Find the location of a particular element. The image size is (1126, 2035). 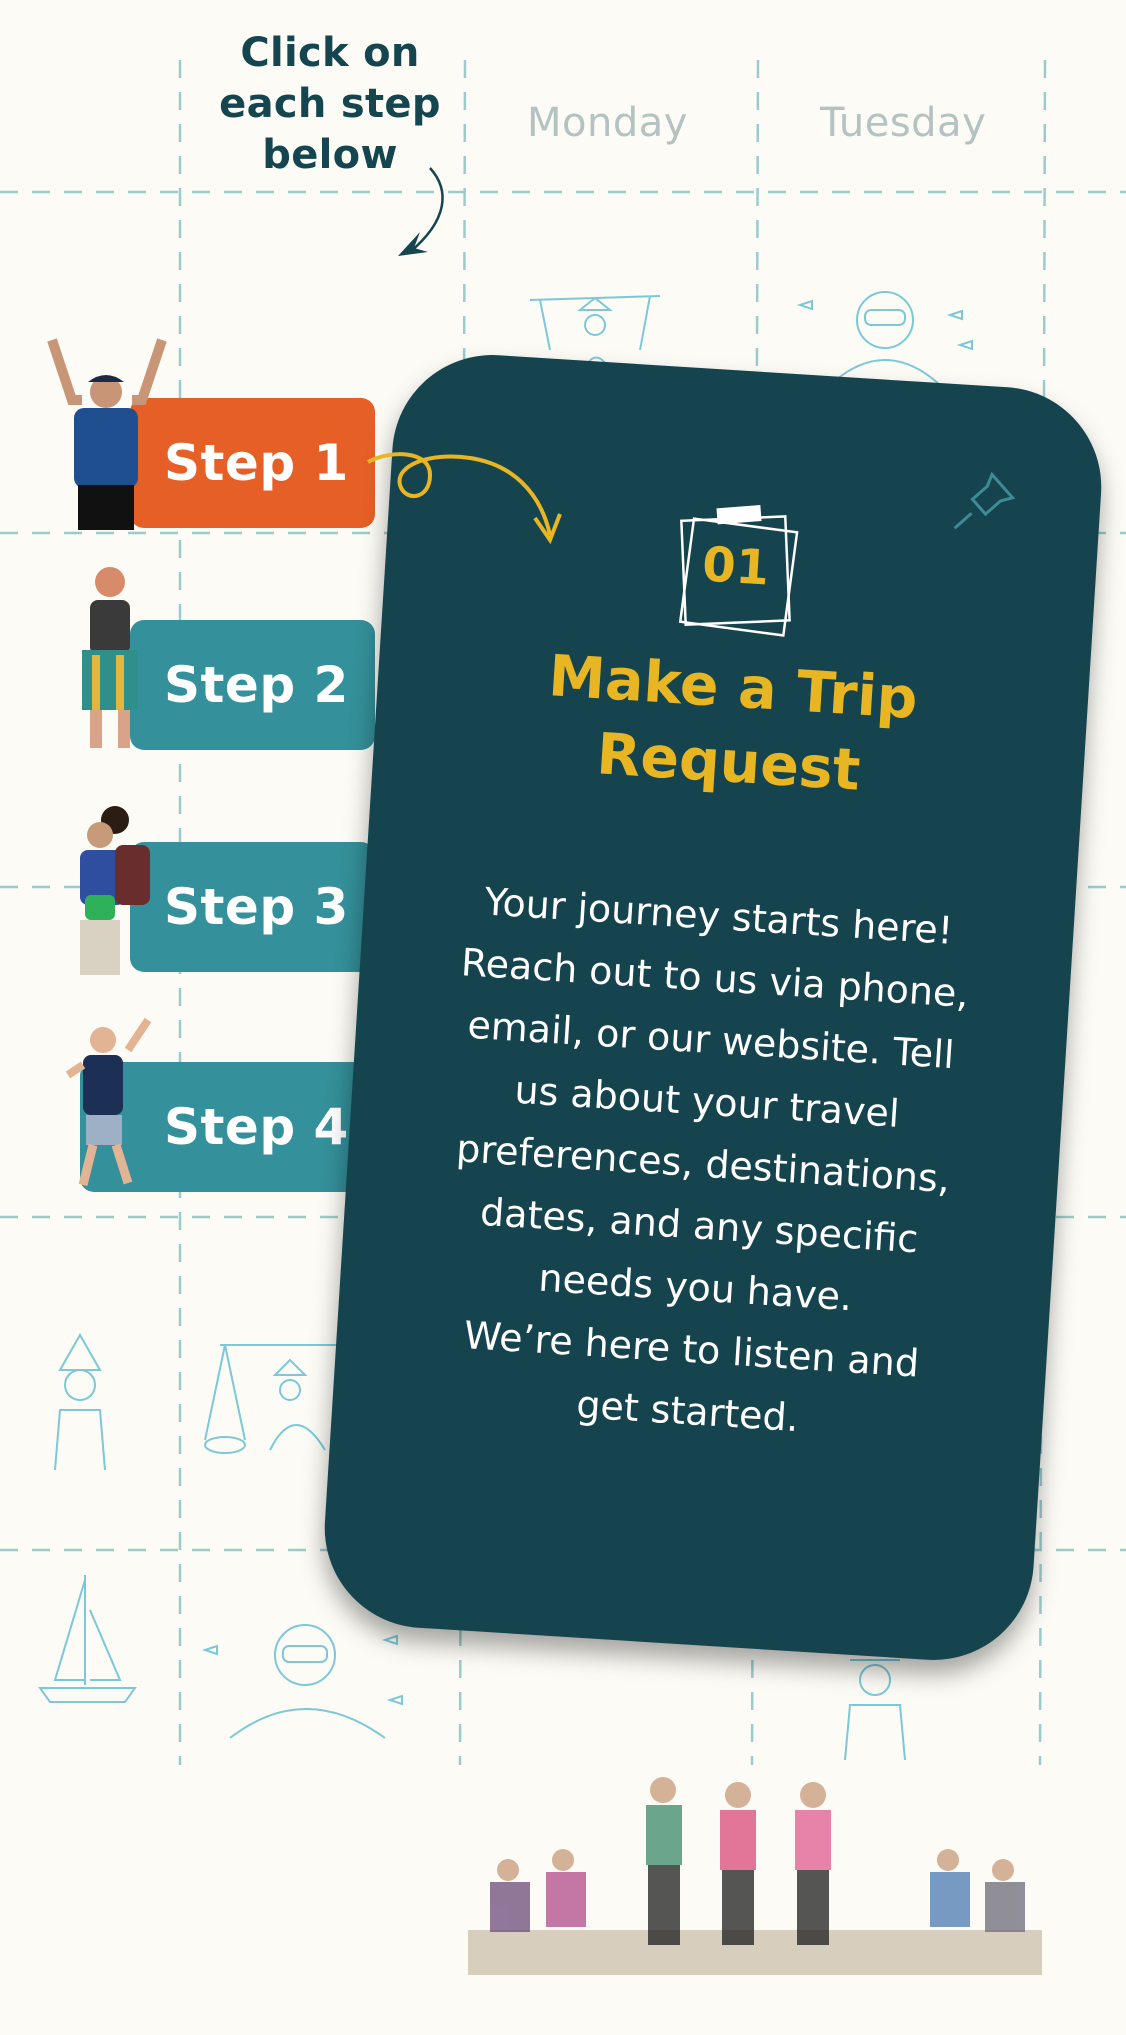

traveler-cheering-image is located at coordinates (107, 434).